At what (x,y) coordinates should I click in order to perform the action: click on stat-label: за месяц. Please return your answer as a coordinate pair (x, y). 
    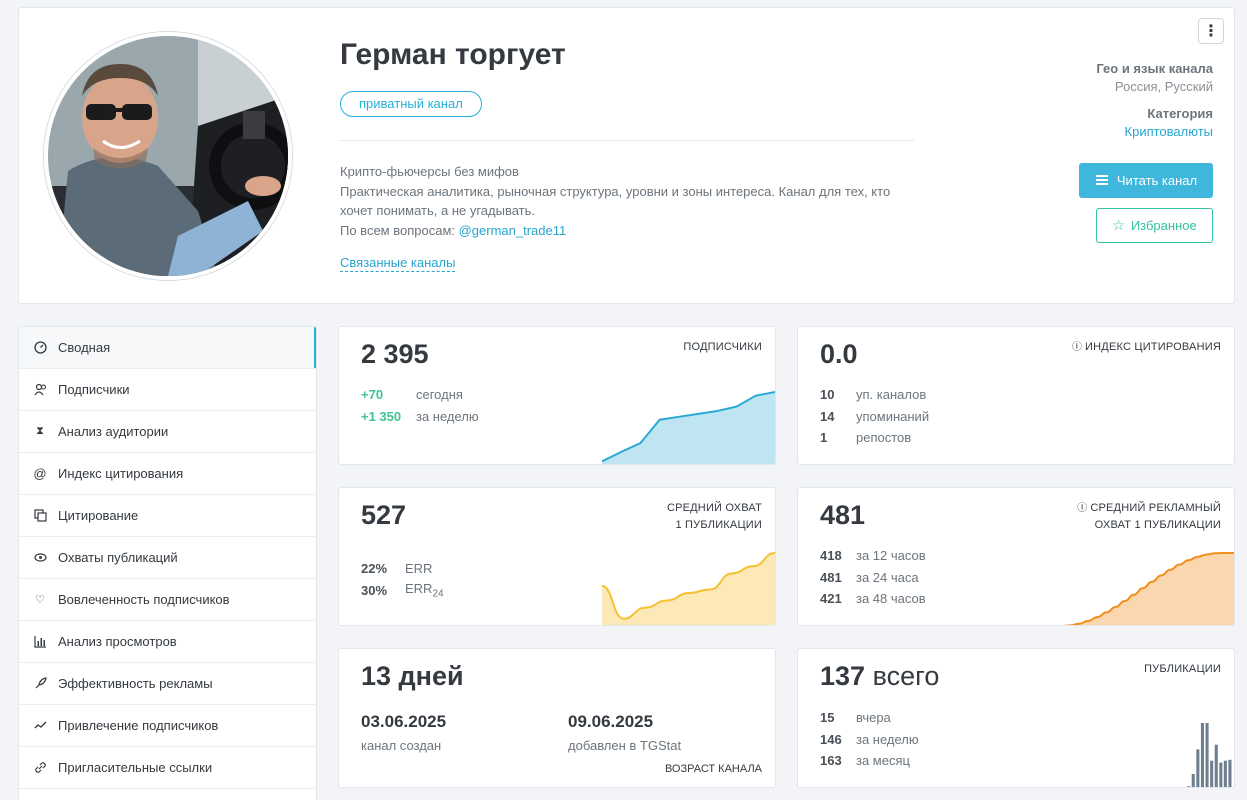
    Looking at the image, I should click on (883, 761).